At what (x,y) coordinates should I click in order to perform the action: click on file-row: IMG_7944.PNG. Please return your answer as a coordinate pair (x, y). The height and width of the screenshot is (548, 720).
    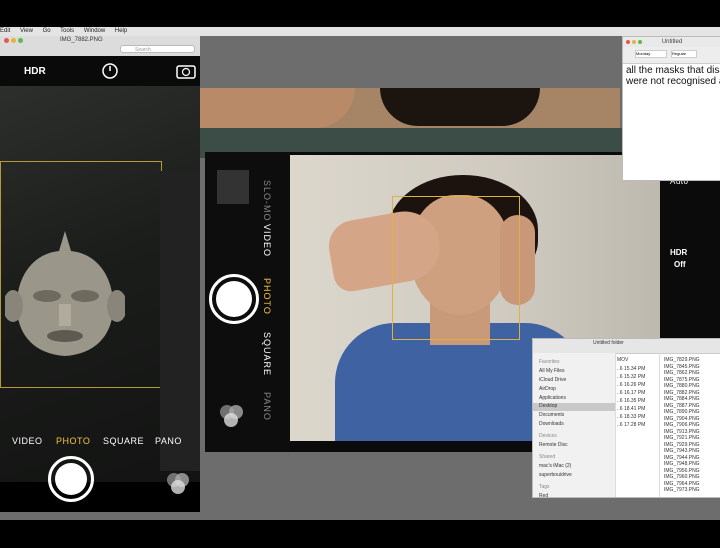
    Looking at the image, I should click on (682, 458).